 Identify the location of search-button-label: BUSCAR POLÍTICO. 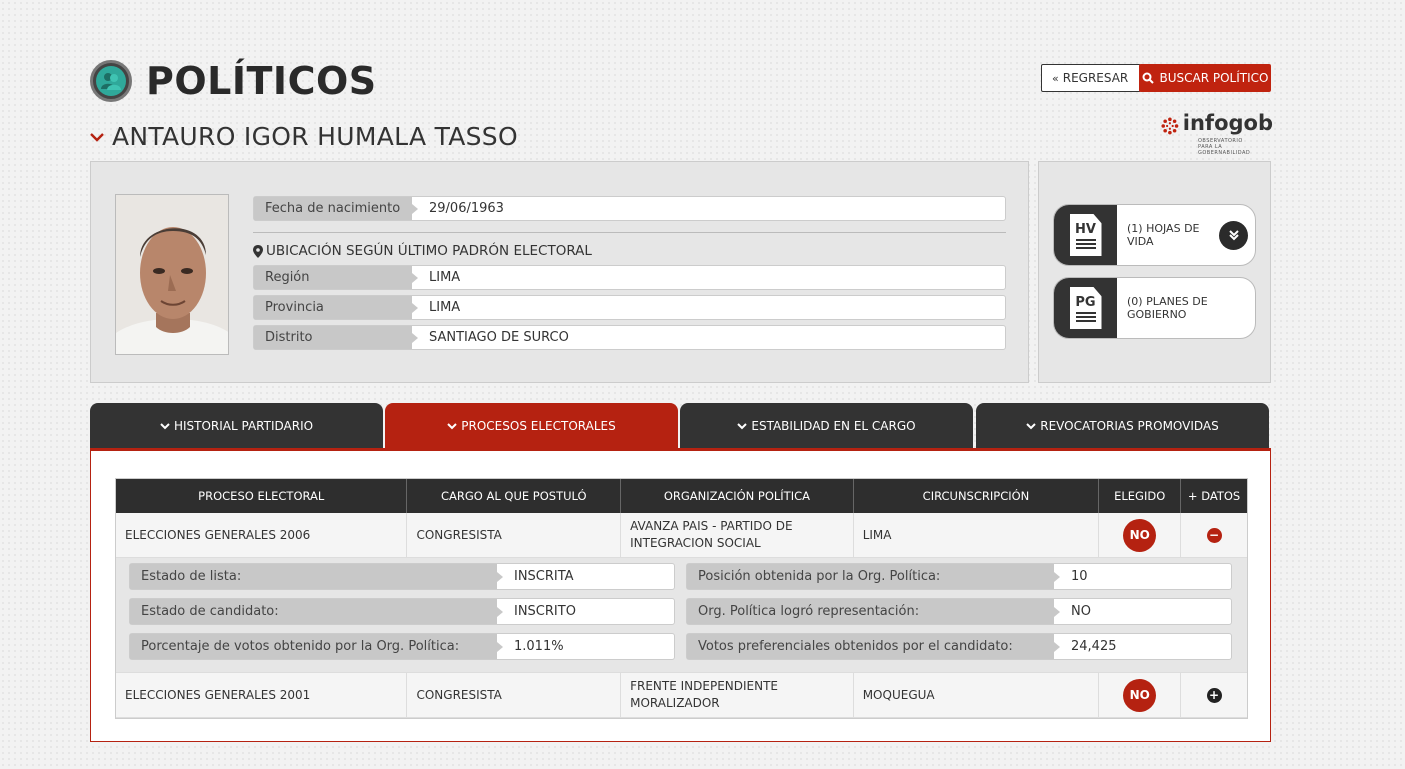
(1214, 78).